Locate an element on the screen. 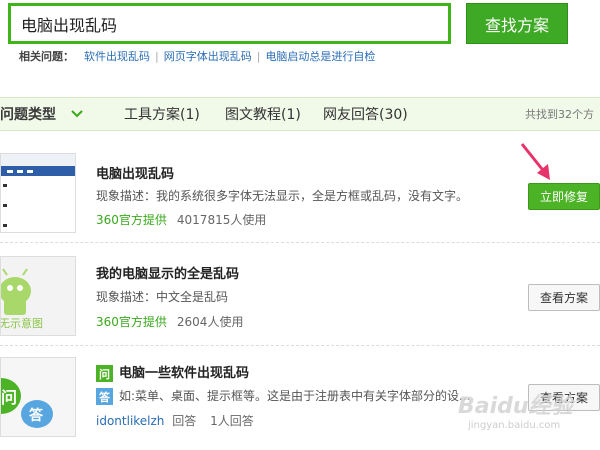 The image size is (600, 450). result-description: 现象描述：我的系统很多字体无法显示，全是方框或乱码，没有文字。 is located at coordinates (282, 196).